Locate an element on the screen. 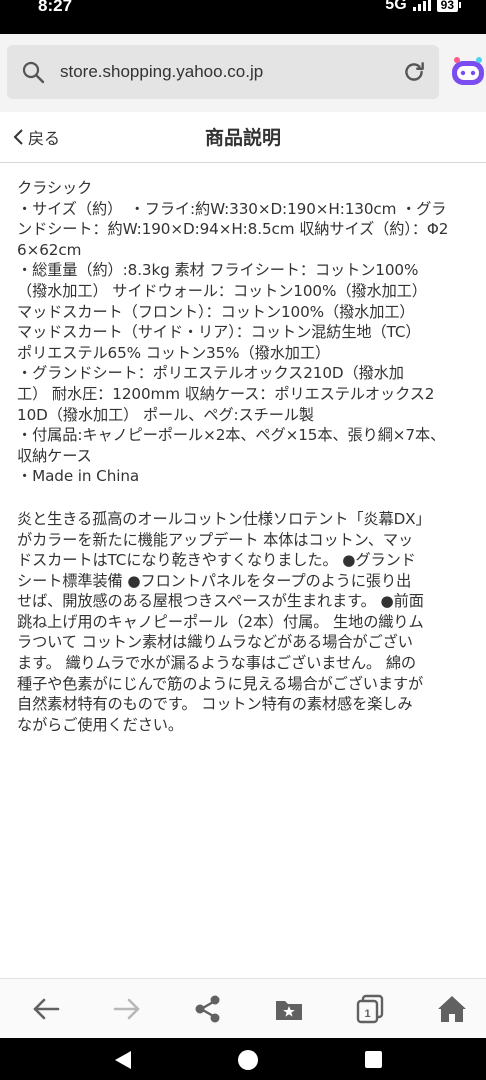 The image size is (486, 1080). browser-toolbar: store.shopping.yahoo.co.jp is located at coordinates (243, 73).